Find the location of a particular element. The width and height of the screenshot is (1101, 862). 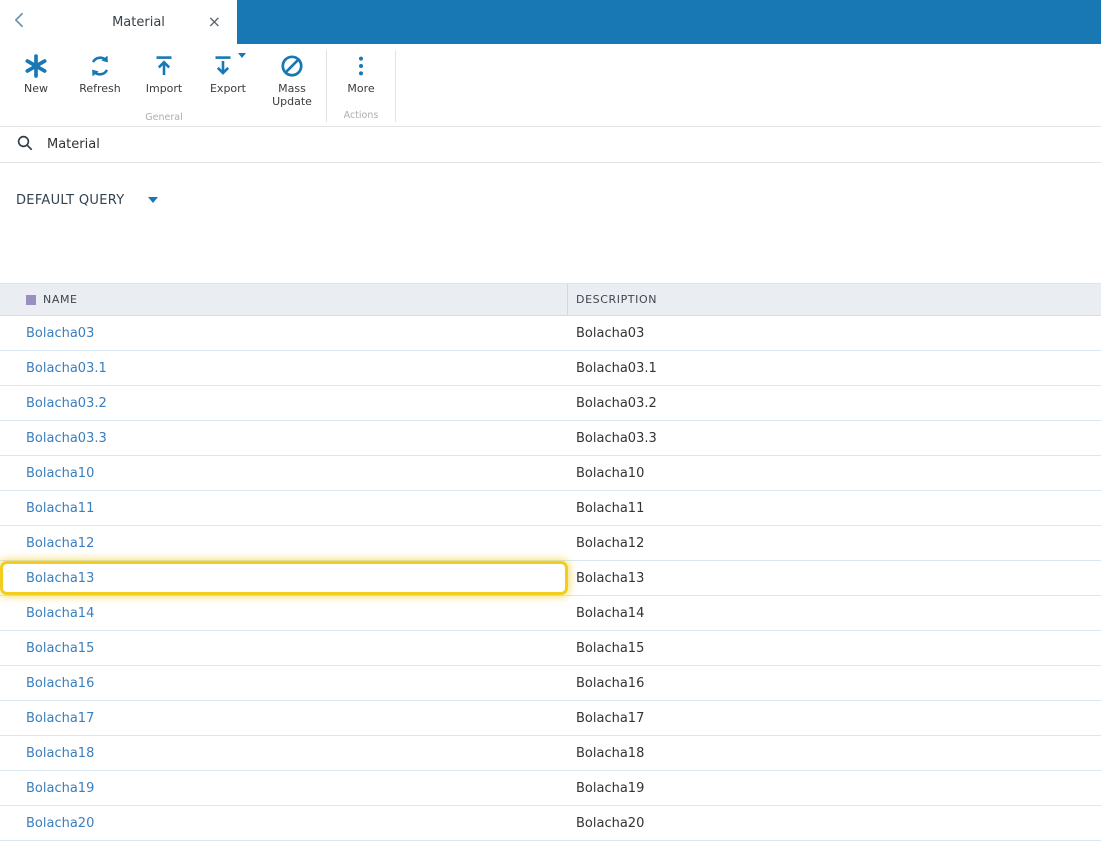

row-name-link: Bolacha16 is located at coordinates (60, 683).